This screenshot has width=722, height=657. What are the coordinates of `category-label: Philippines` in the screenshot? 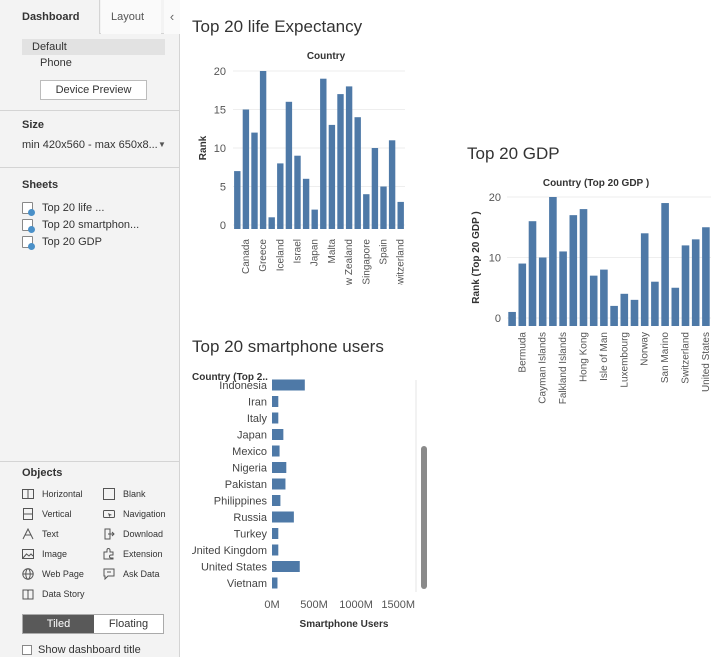 It's located at (241, 502).